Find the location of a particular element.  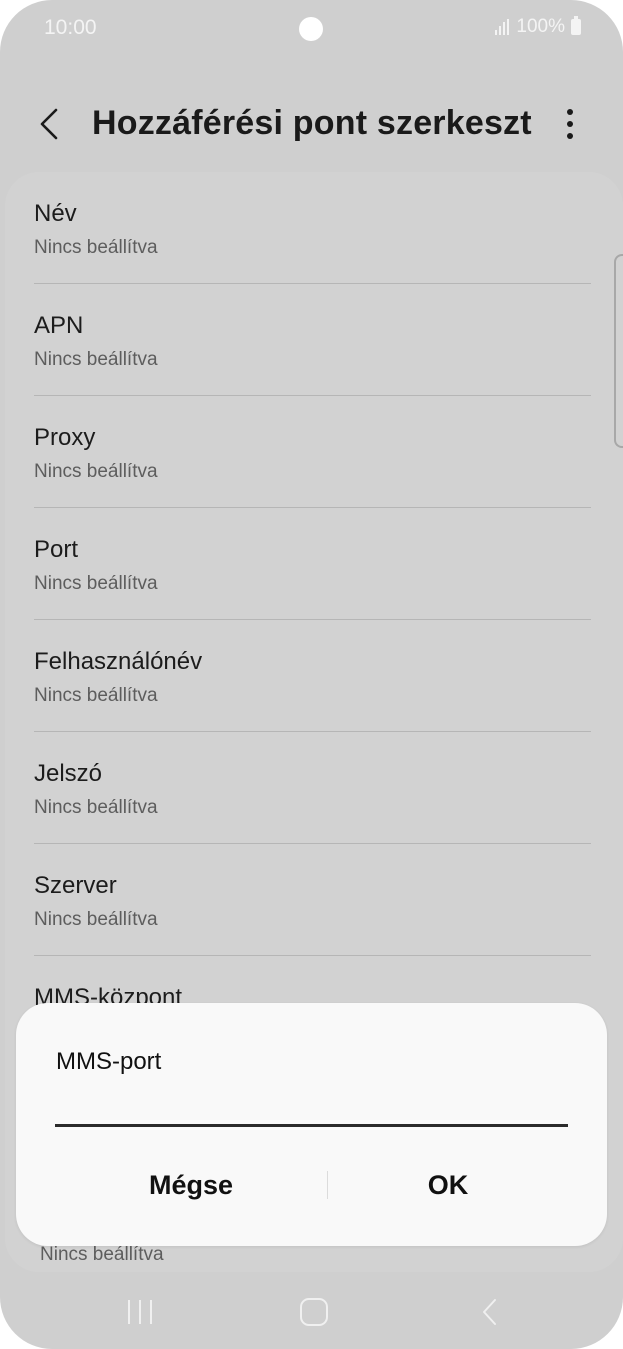

list-item-port: Port Nincs beállítva is located at coordinates (312, 564).